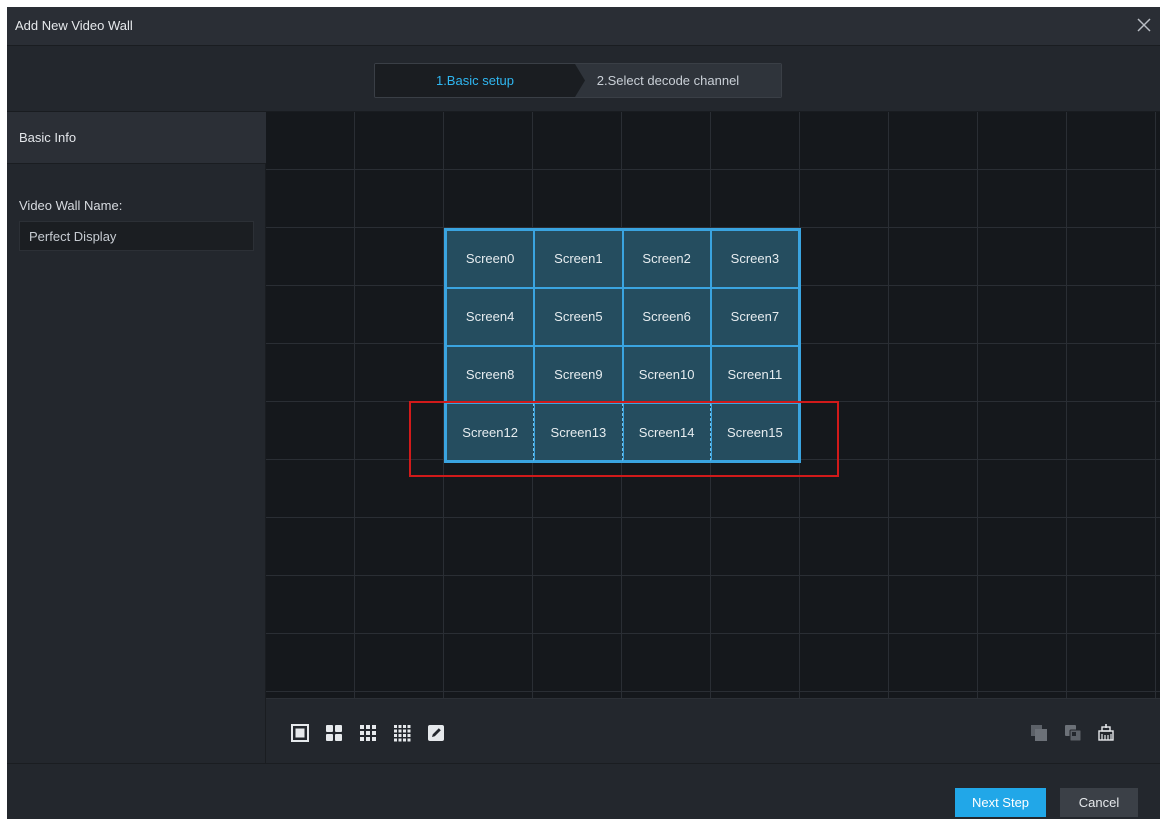 This screenshot has height=819, width=1160. Describe the element at coordinates (74, 25) in the screenshot. I see `dialog-title: Add New Video Wall` at that location.